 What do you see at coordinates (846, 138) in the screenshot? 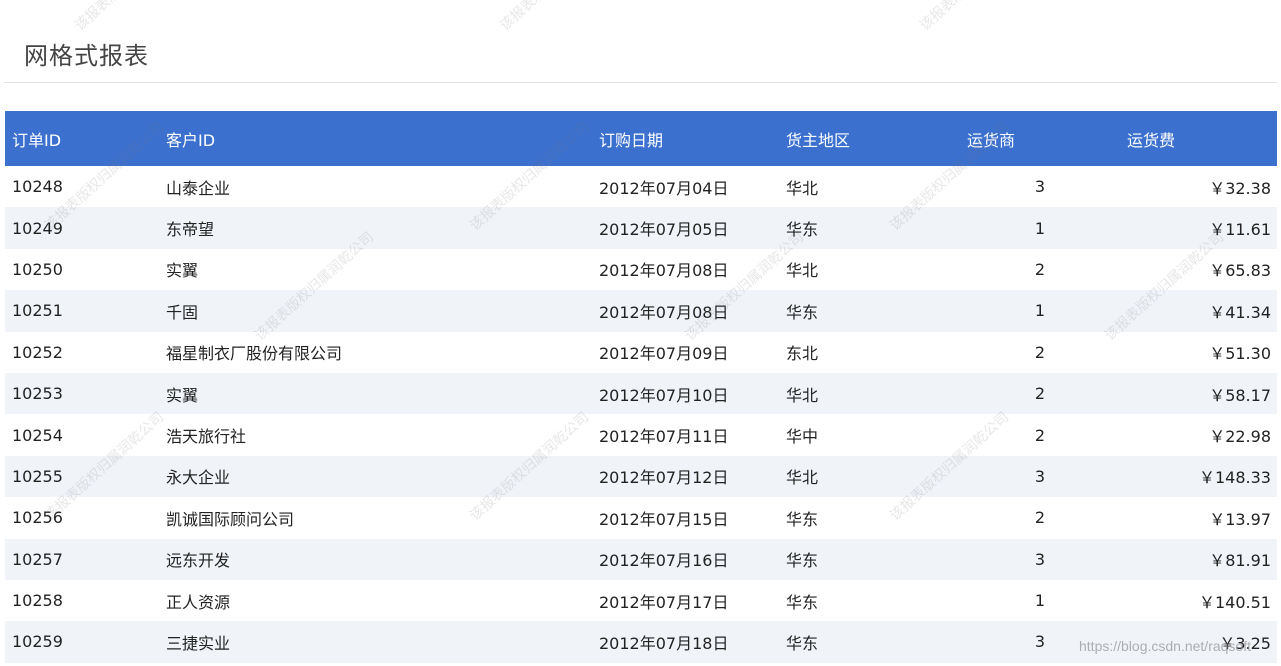
I see `column-header-ship-region: 货主地区` at bounding box center [846, 138].